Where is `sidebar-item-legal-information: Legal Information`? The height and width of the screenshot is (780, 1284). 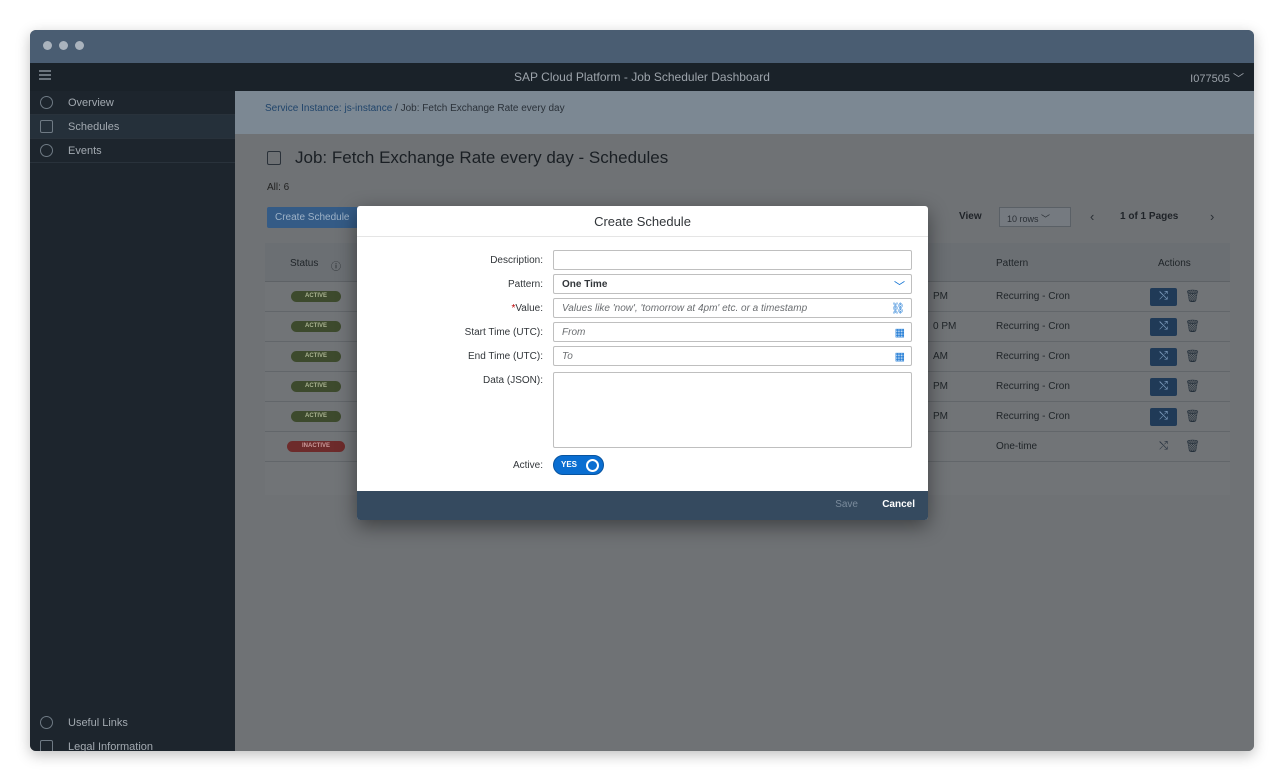
sidebar-item-legal-information: Legal Information is located at coordinates (132, 743).